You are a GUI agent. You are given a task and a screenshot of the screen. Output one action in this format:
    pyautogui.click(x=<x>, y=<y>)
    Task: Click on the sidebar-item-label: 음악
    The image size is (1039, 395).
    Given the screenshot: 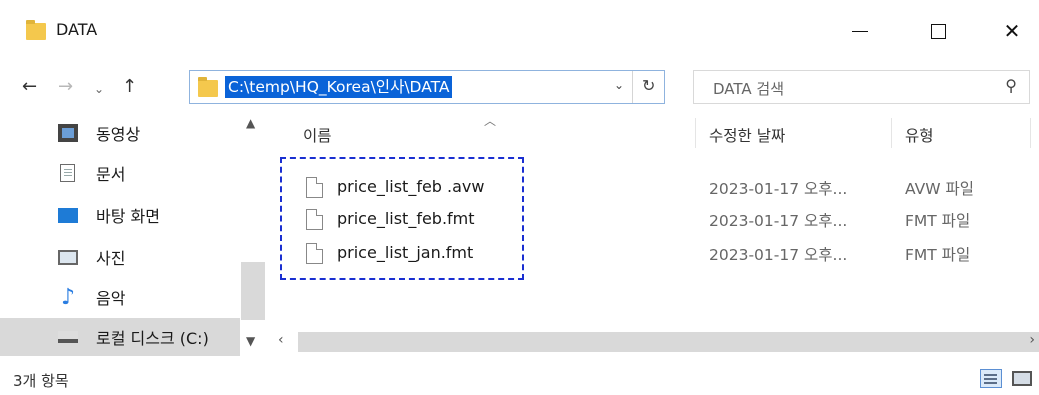 What is the action you would take?
    pyautogui.click(x=111, y=298)
    